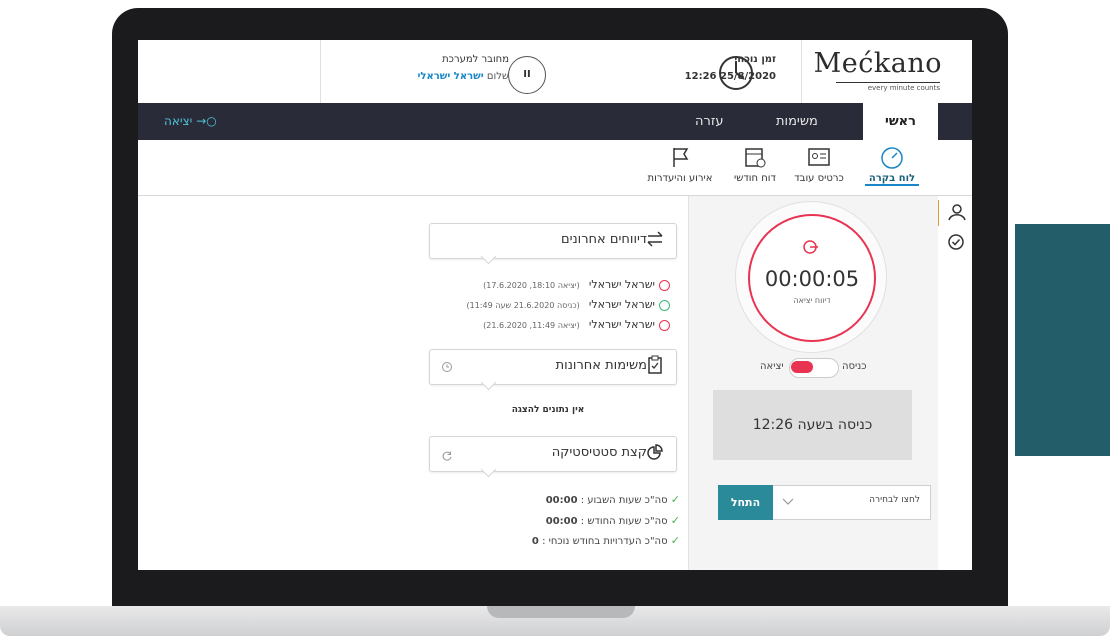  What do you see at coordinates (206, 121) in the screenshot?
I see `logout-icon: →○` at bounding box center [206, 121].